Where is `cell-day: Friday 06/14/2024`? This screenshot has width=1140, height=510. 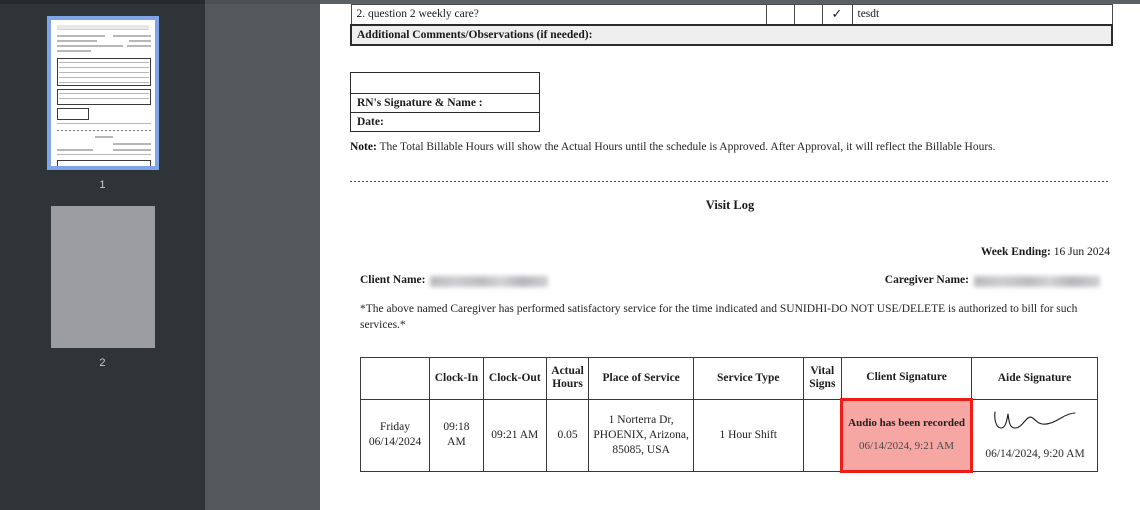 cell-day: Friday 06/14/2024 is located at coordinates (395, 435).